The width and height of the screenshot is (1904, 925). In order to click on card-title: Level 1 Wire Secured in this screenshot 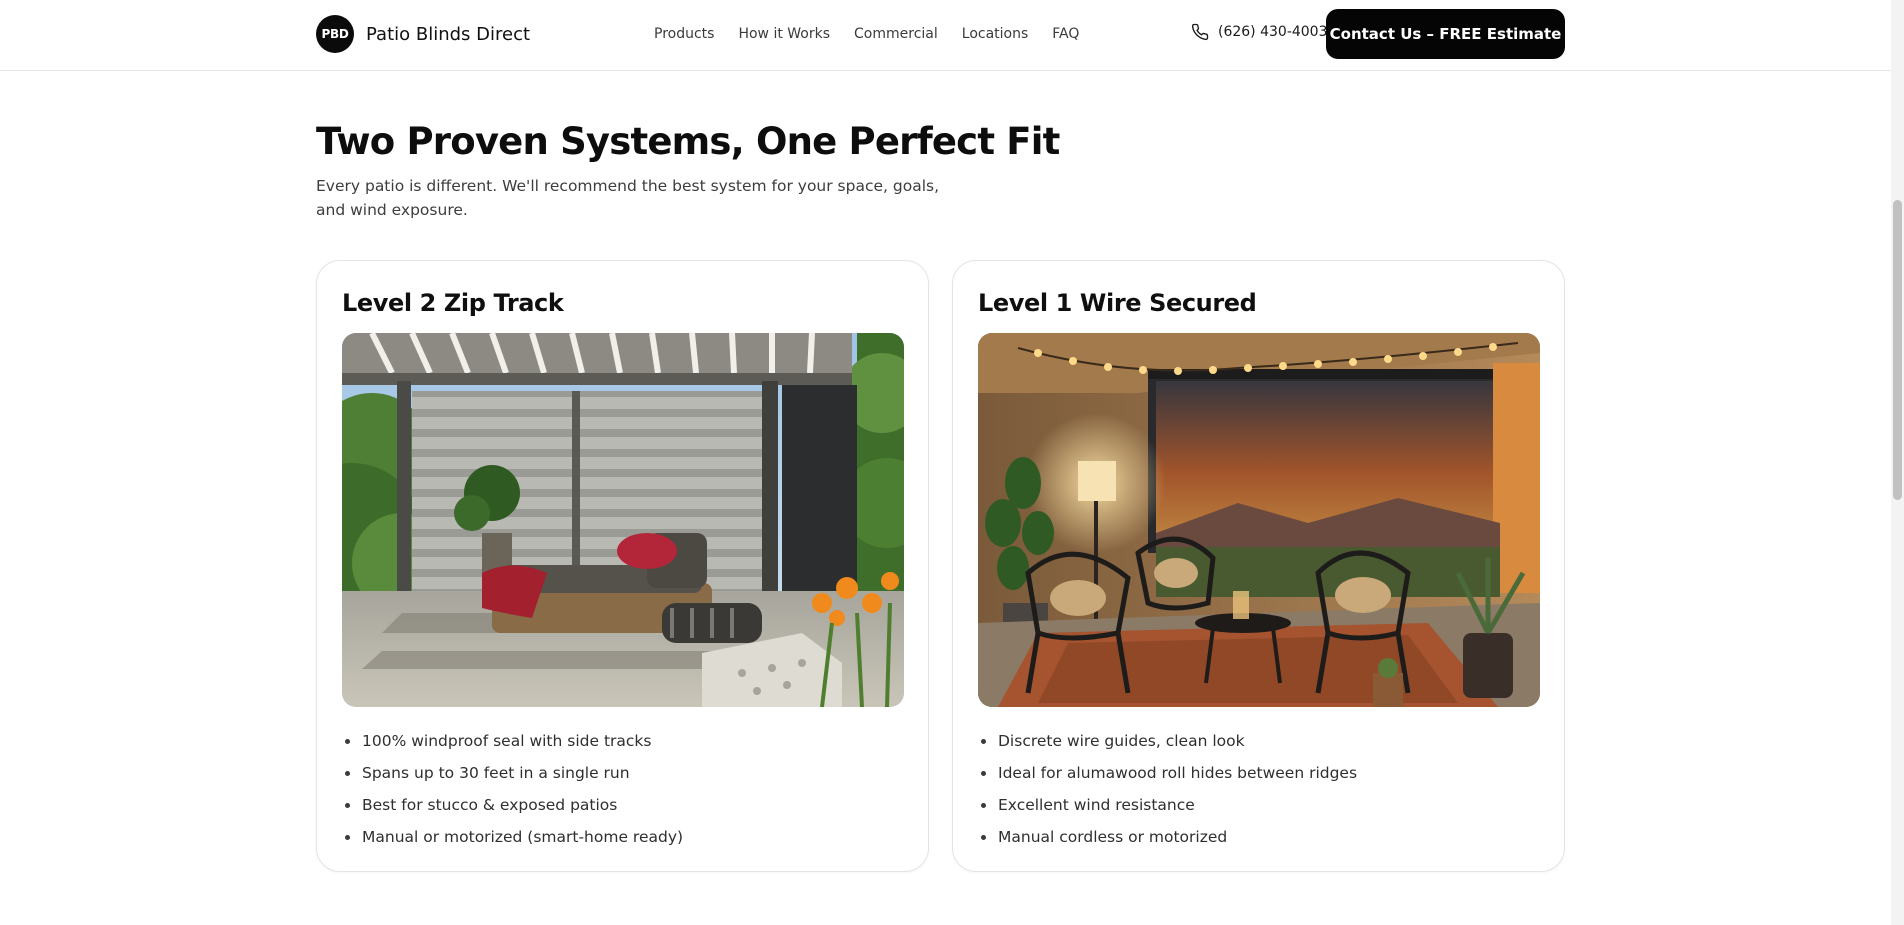, I will do `click(1117, 303)`.